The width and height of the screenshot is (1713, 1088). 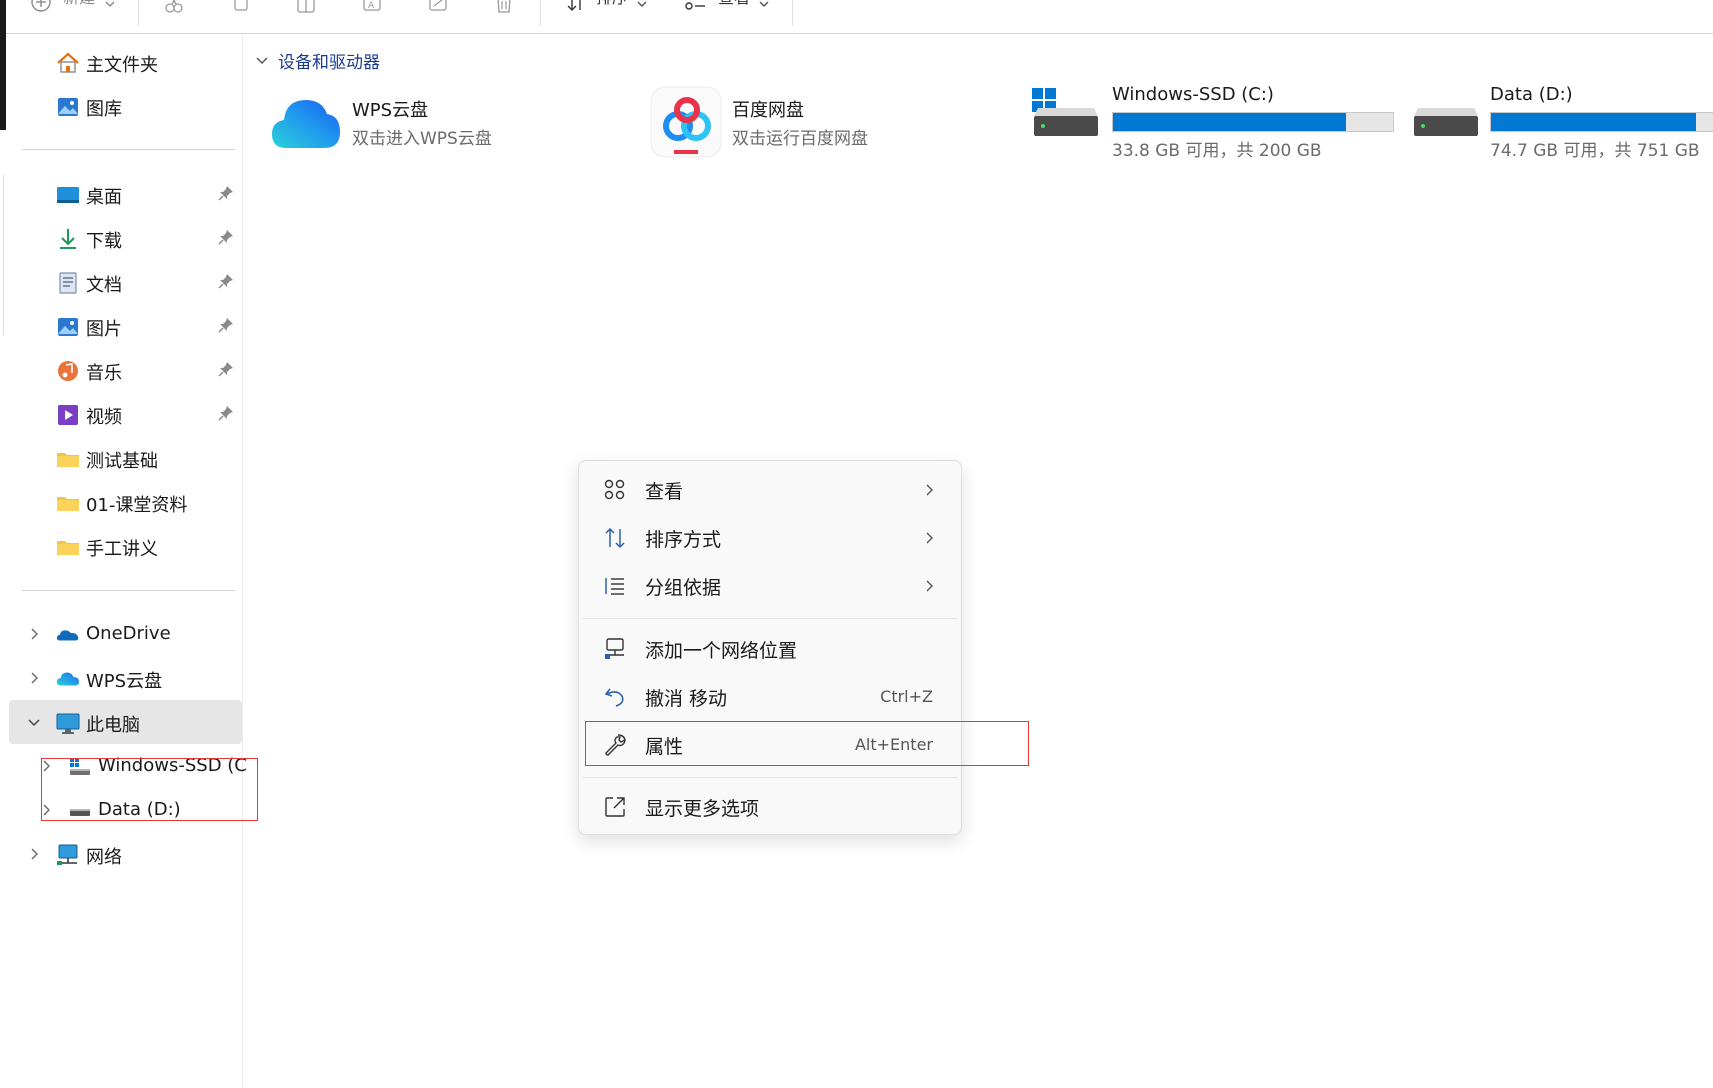 What do you see at coordinates (770, 489) in the screenshot?
I see `menu-item-view: 查看` at bounding box center [770, 489].